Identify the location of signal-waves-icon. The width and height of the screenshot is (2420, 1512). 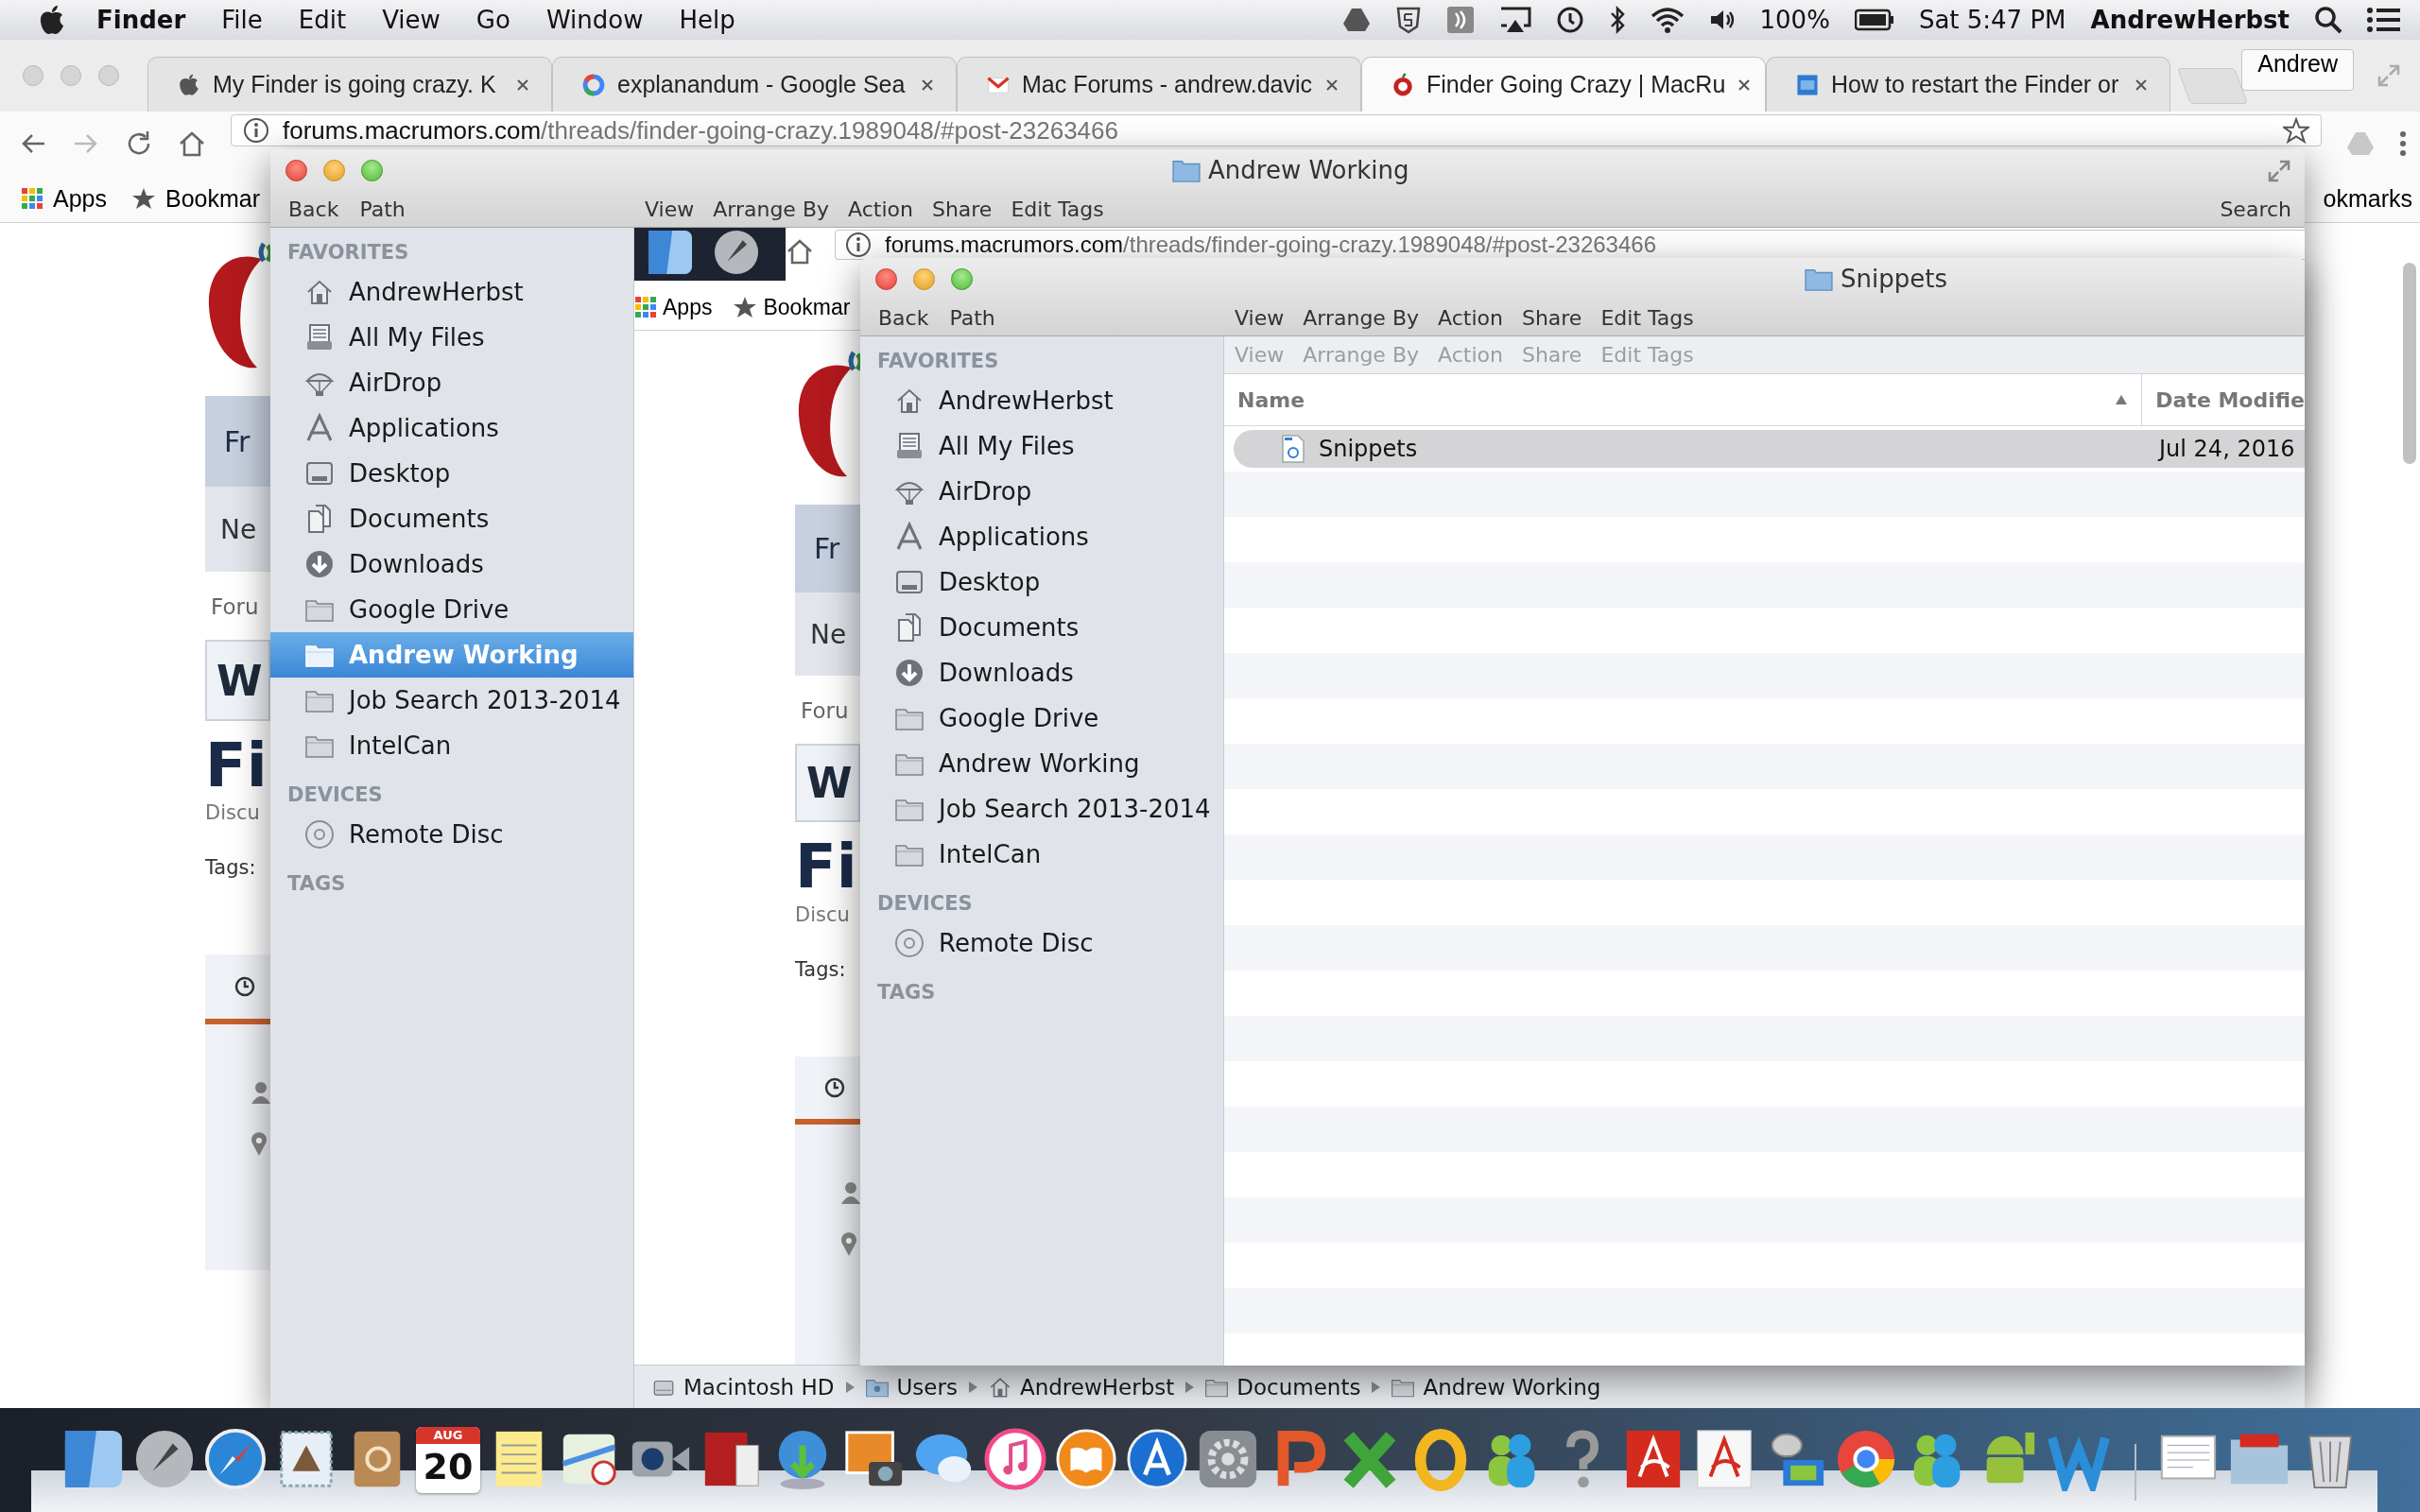
(1460, 20).